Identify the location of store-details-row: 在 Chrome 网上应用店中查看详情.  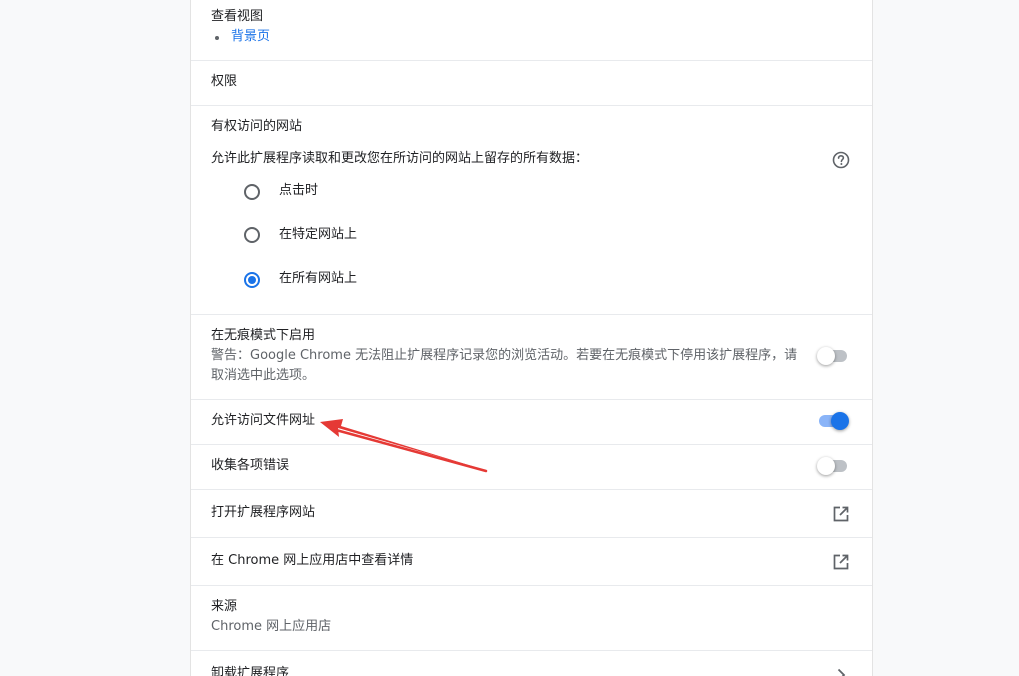
(531, 562).